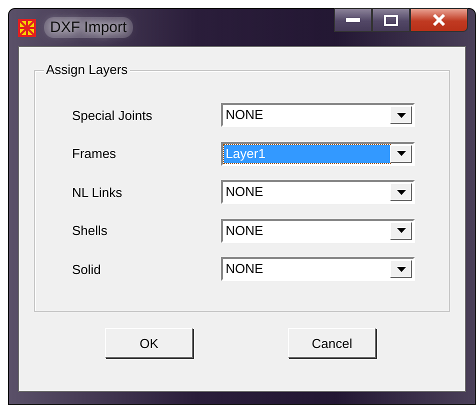 Image resolution: width=476 pixels, height=405 pixels. I want to click on maximize-icon, so click(391, 20).